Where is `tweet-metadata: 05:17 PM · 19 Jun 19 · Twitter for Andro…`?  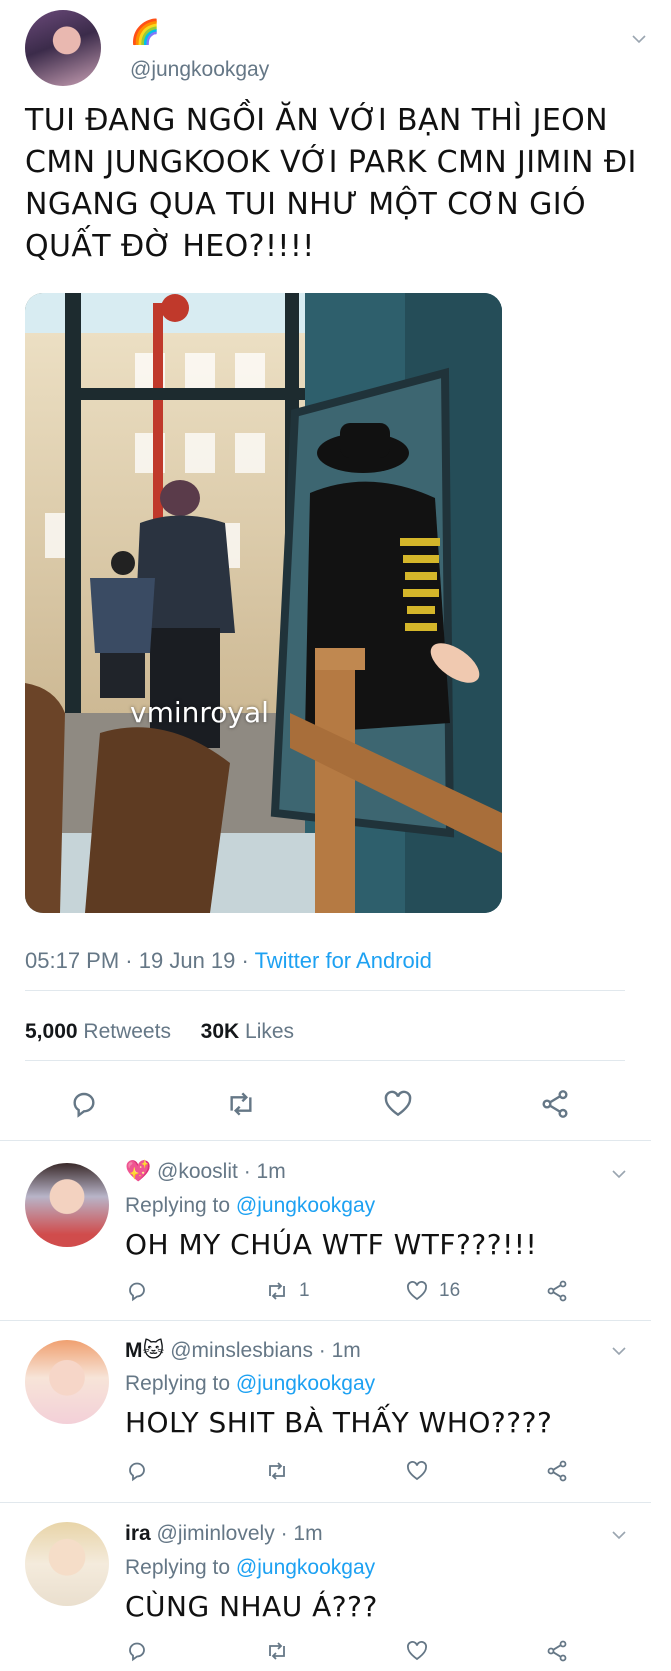
tweet-metadata: 05:17 PM · 19 Jun 19 · Twitter for Andro… is located at coordinates (228, 961).